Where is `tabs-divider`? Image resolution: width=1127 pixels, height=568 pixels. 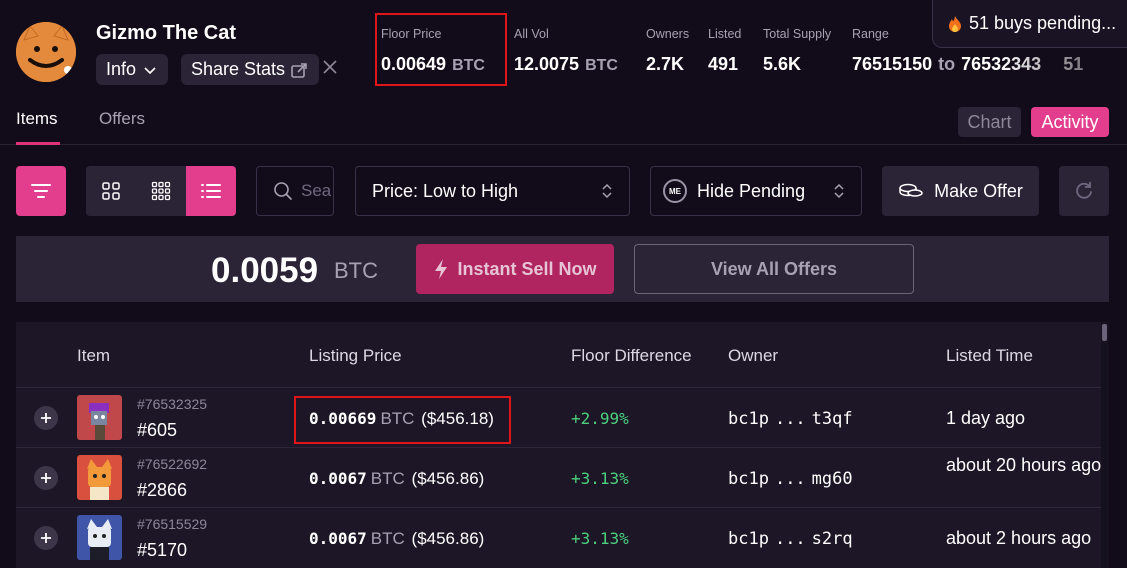
tabs-divider is located at coordinates (563, 144).